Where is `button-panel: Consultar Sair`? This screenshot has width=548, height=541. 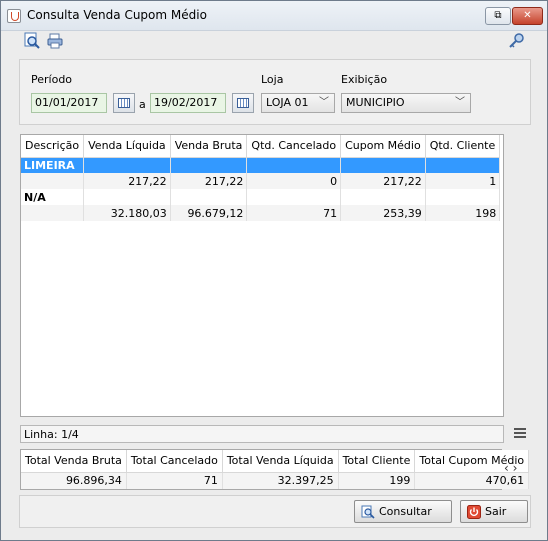 button-panel: Consultar Sair is located at coordinates (275, 511).